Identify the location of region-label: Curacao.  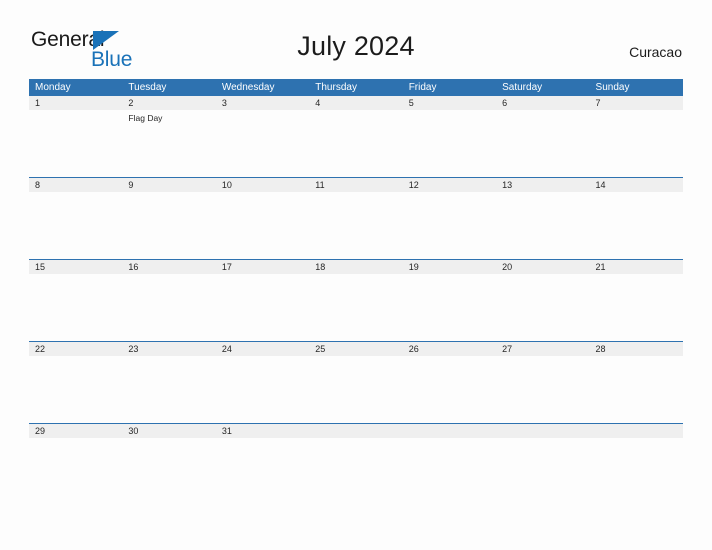
(655, 52).